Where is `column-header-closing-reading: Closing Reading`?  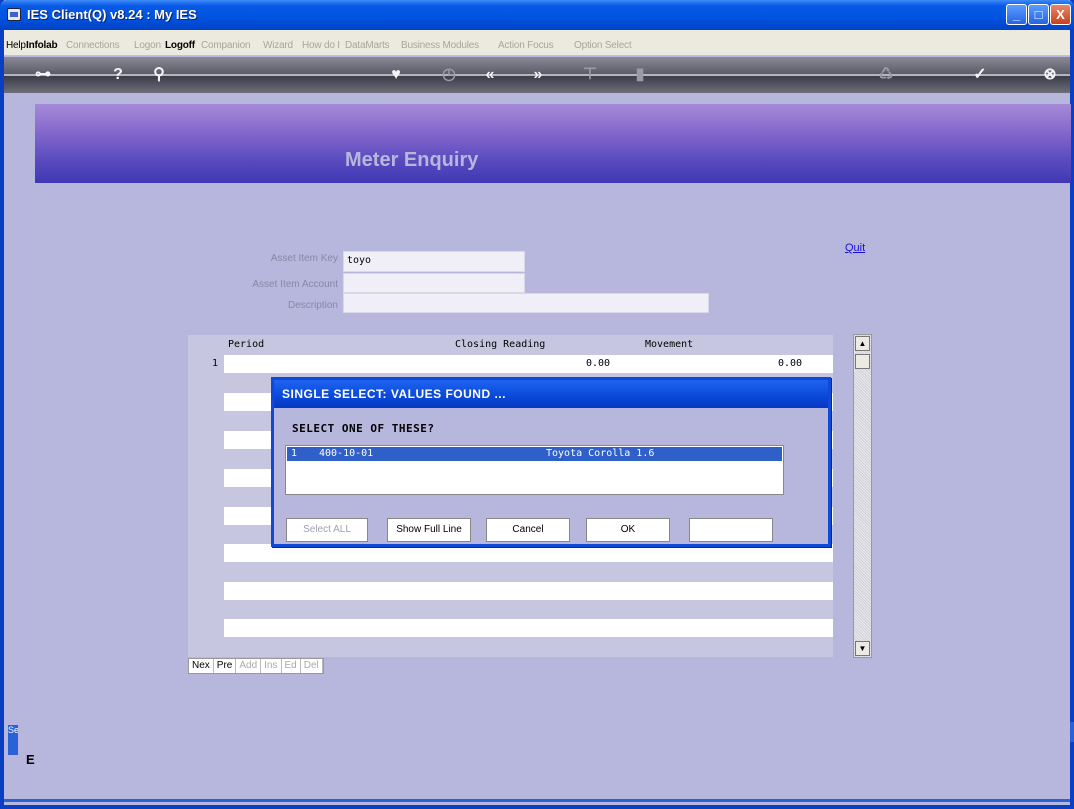
column-header-closing-reading: Closing Reading is located at coordinates (500, 344).